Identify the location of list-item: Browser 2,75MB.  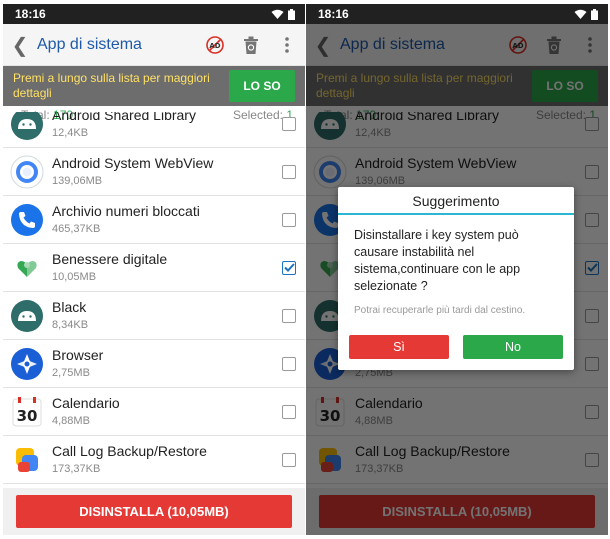
(154, 364).